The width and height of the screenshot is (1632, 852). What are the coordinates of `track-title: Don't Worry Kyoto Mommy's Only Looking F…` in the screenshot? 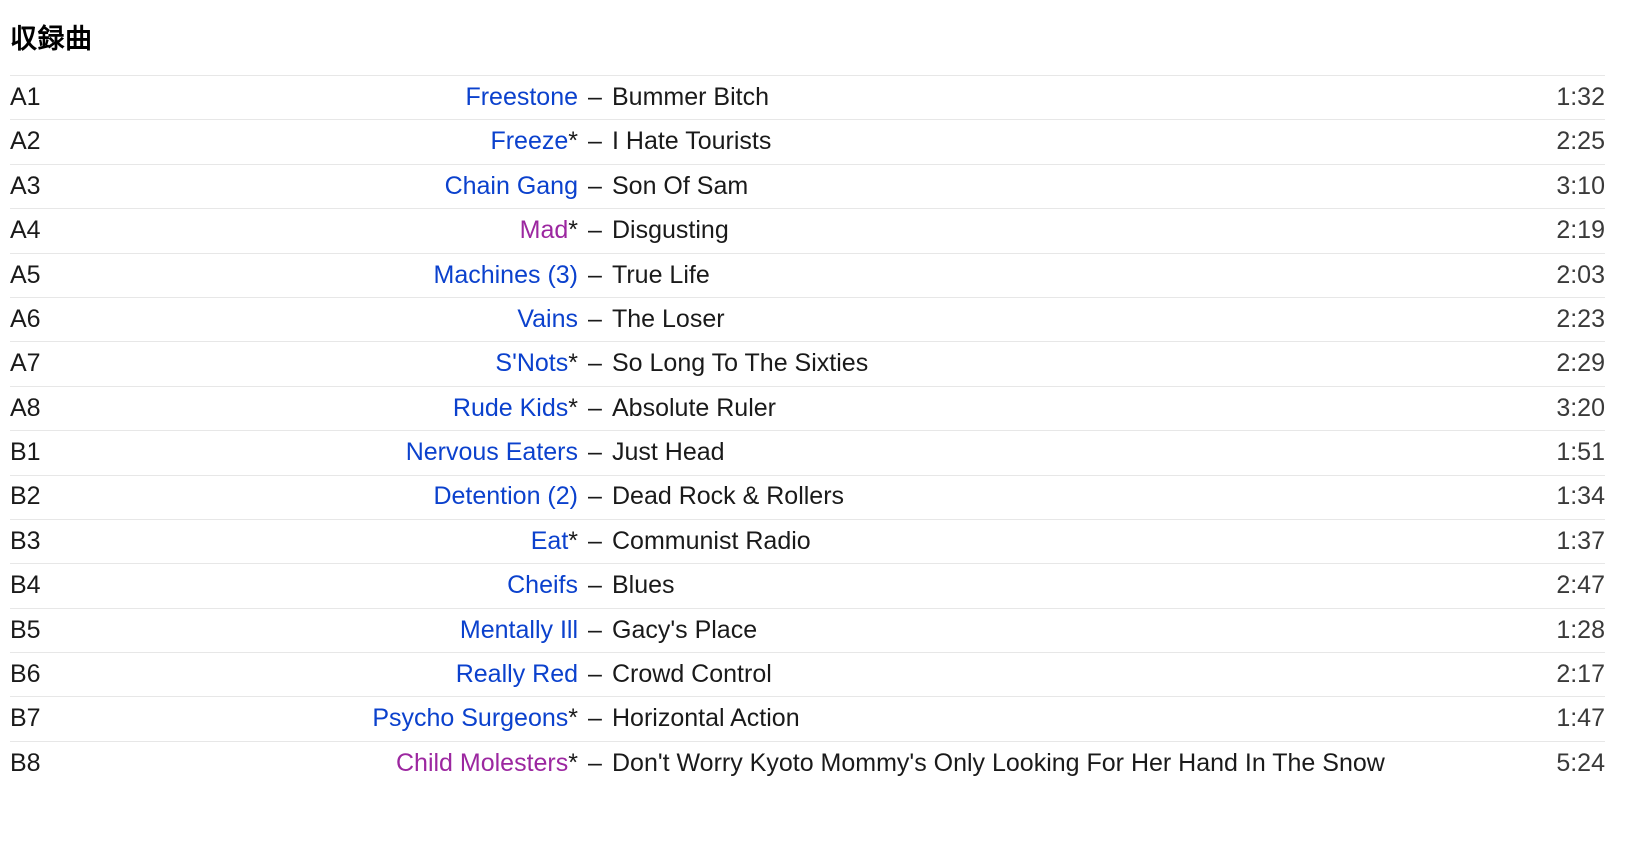 It's located at (998, 763).